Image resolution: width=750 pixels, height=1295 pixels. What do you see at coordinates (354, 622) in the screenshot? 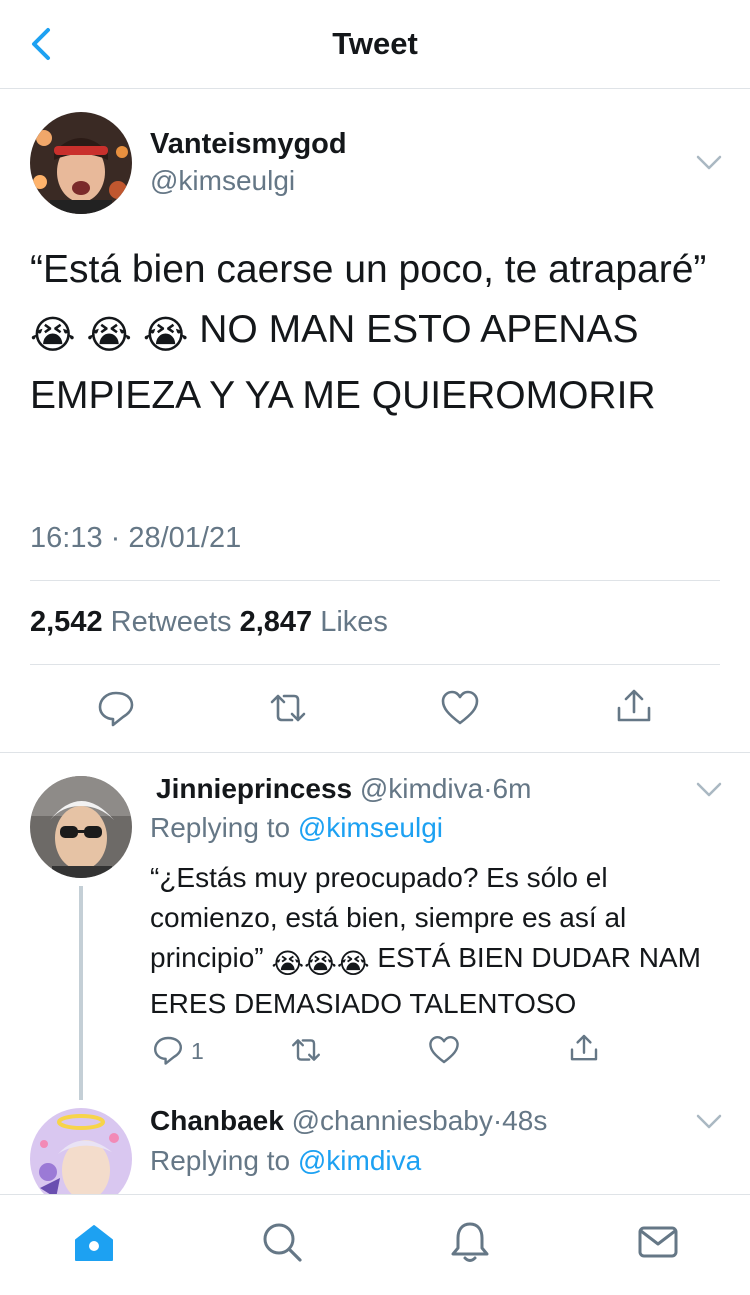
I see `like-label: Likes` at bounding box center [354, 622].